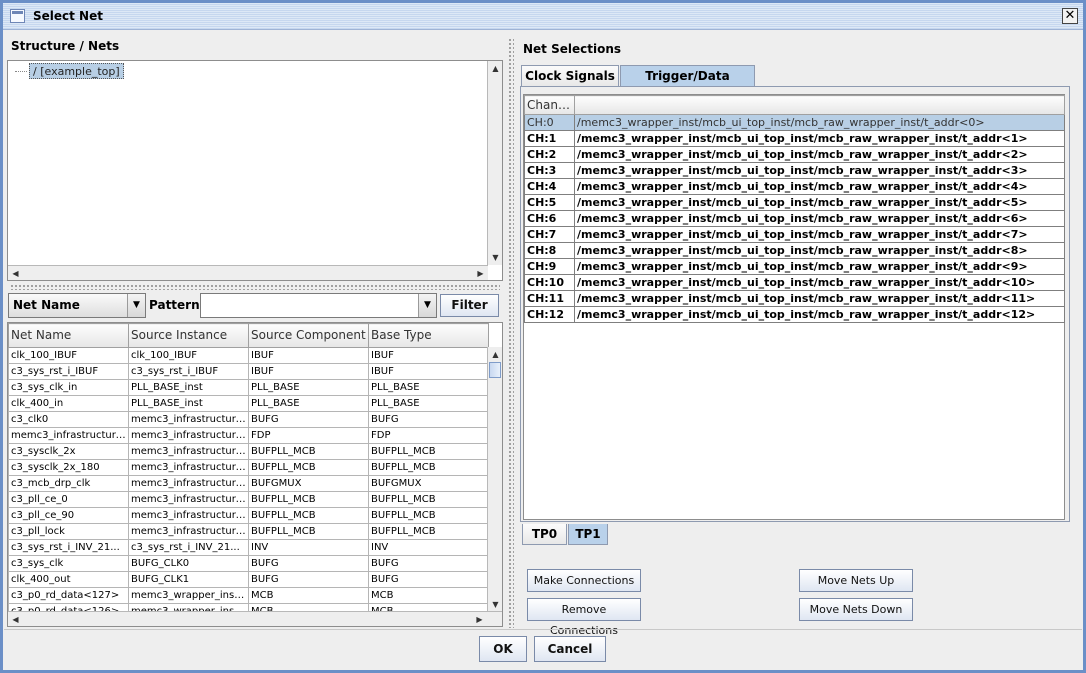 This screenshot has height=673, width=1086. Describe the element at coordinates (549, 282) in the screenshot. I see `channel-id: CH:10` at that location.